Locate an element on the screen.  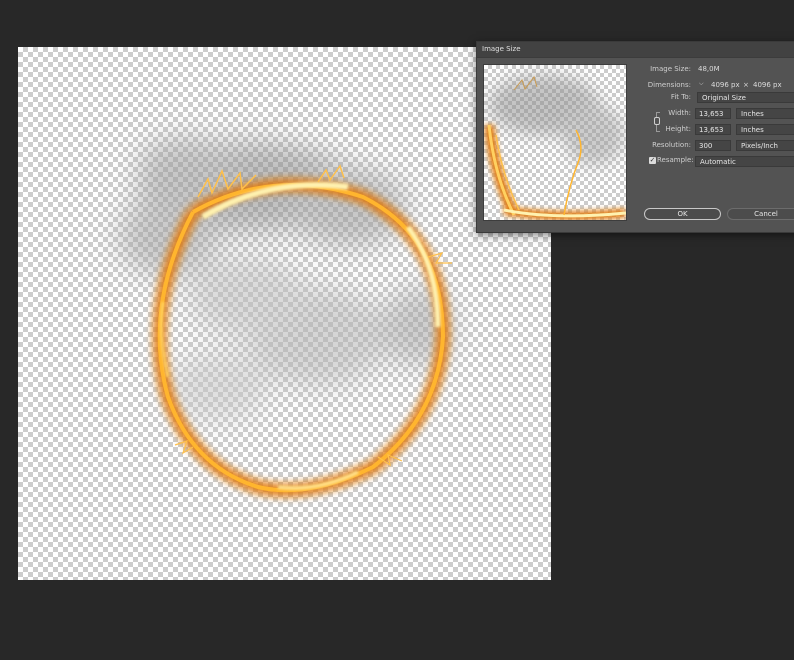
resolution-label: Resolution: is located at coordinates (671, 145).